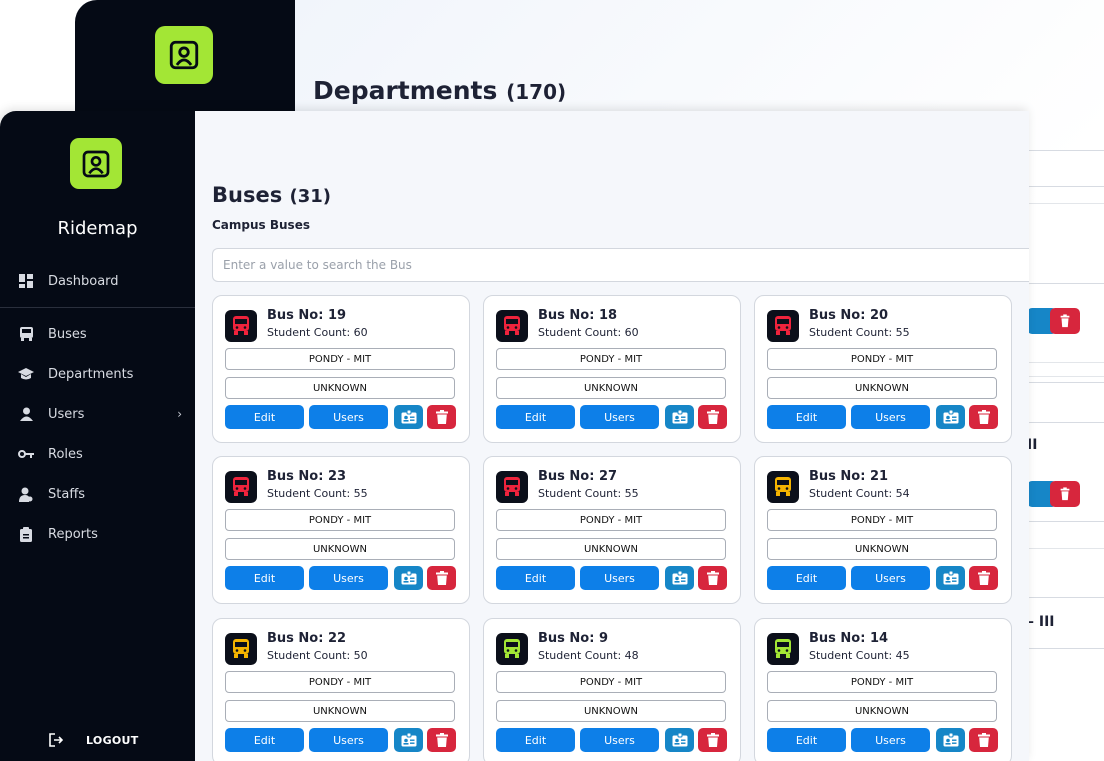  What do you see at coordinates (26, 454) in the screenshot?
I see `key-icon` at bounding box center [26, 454].